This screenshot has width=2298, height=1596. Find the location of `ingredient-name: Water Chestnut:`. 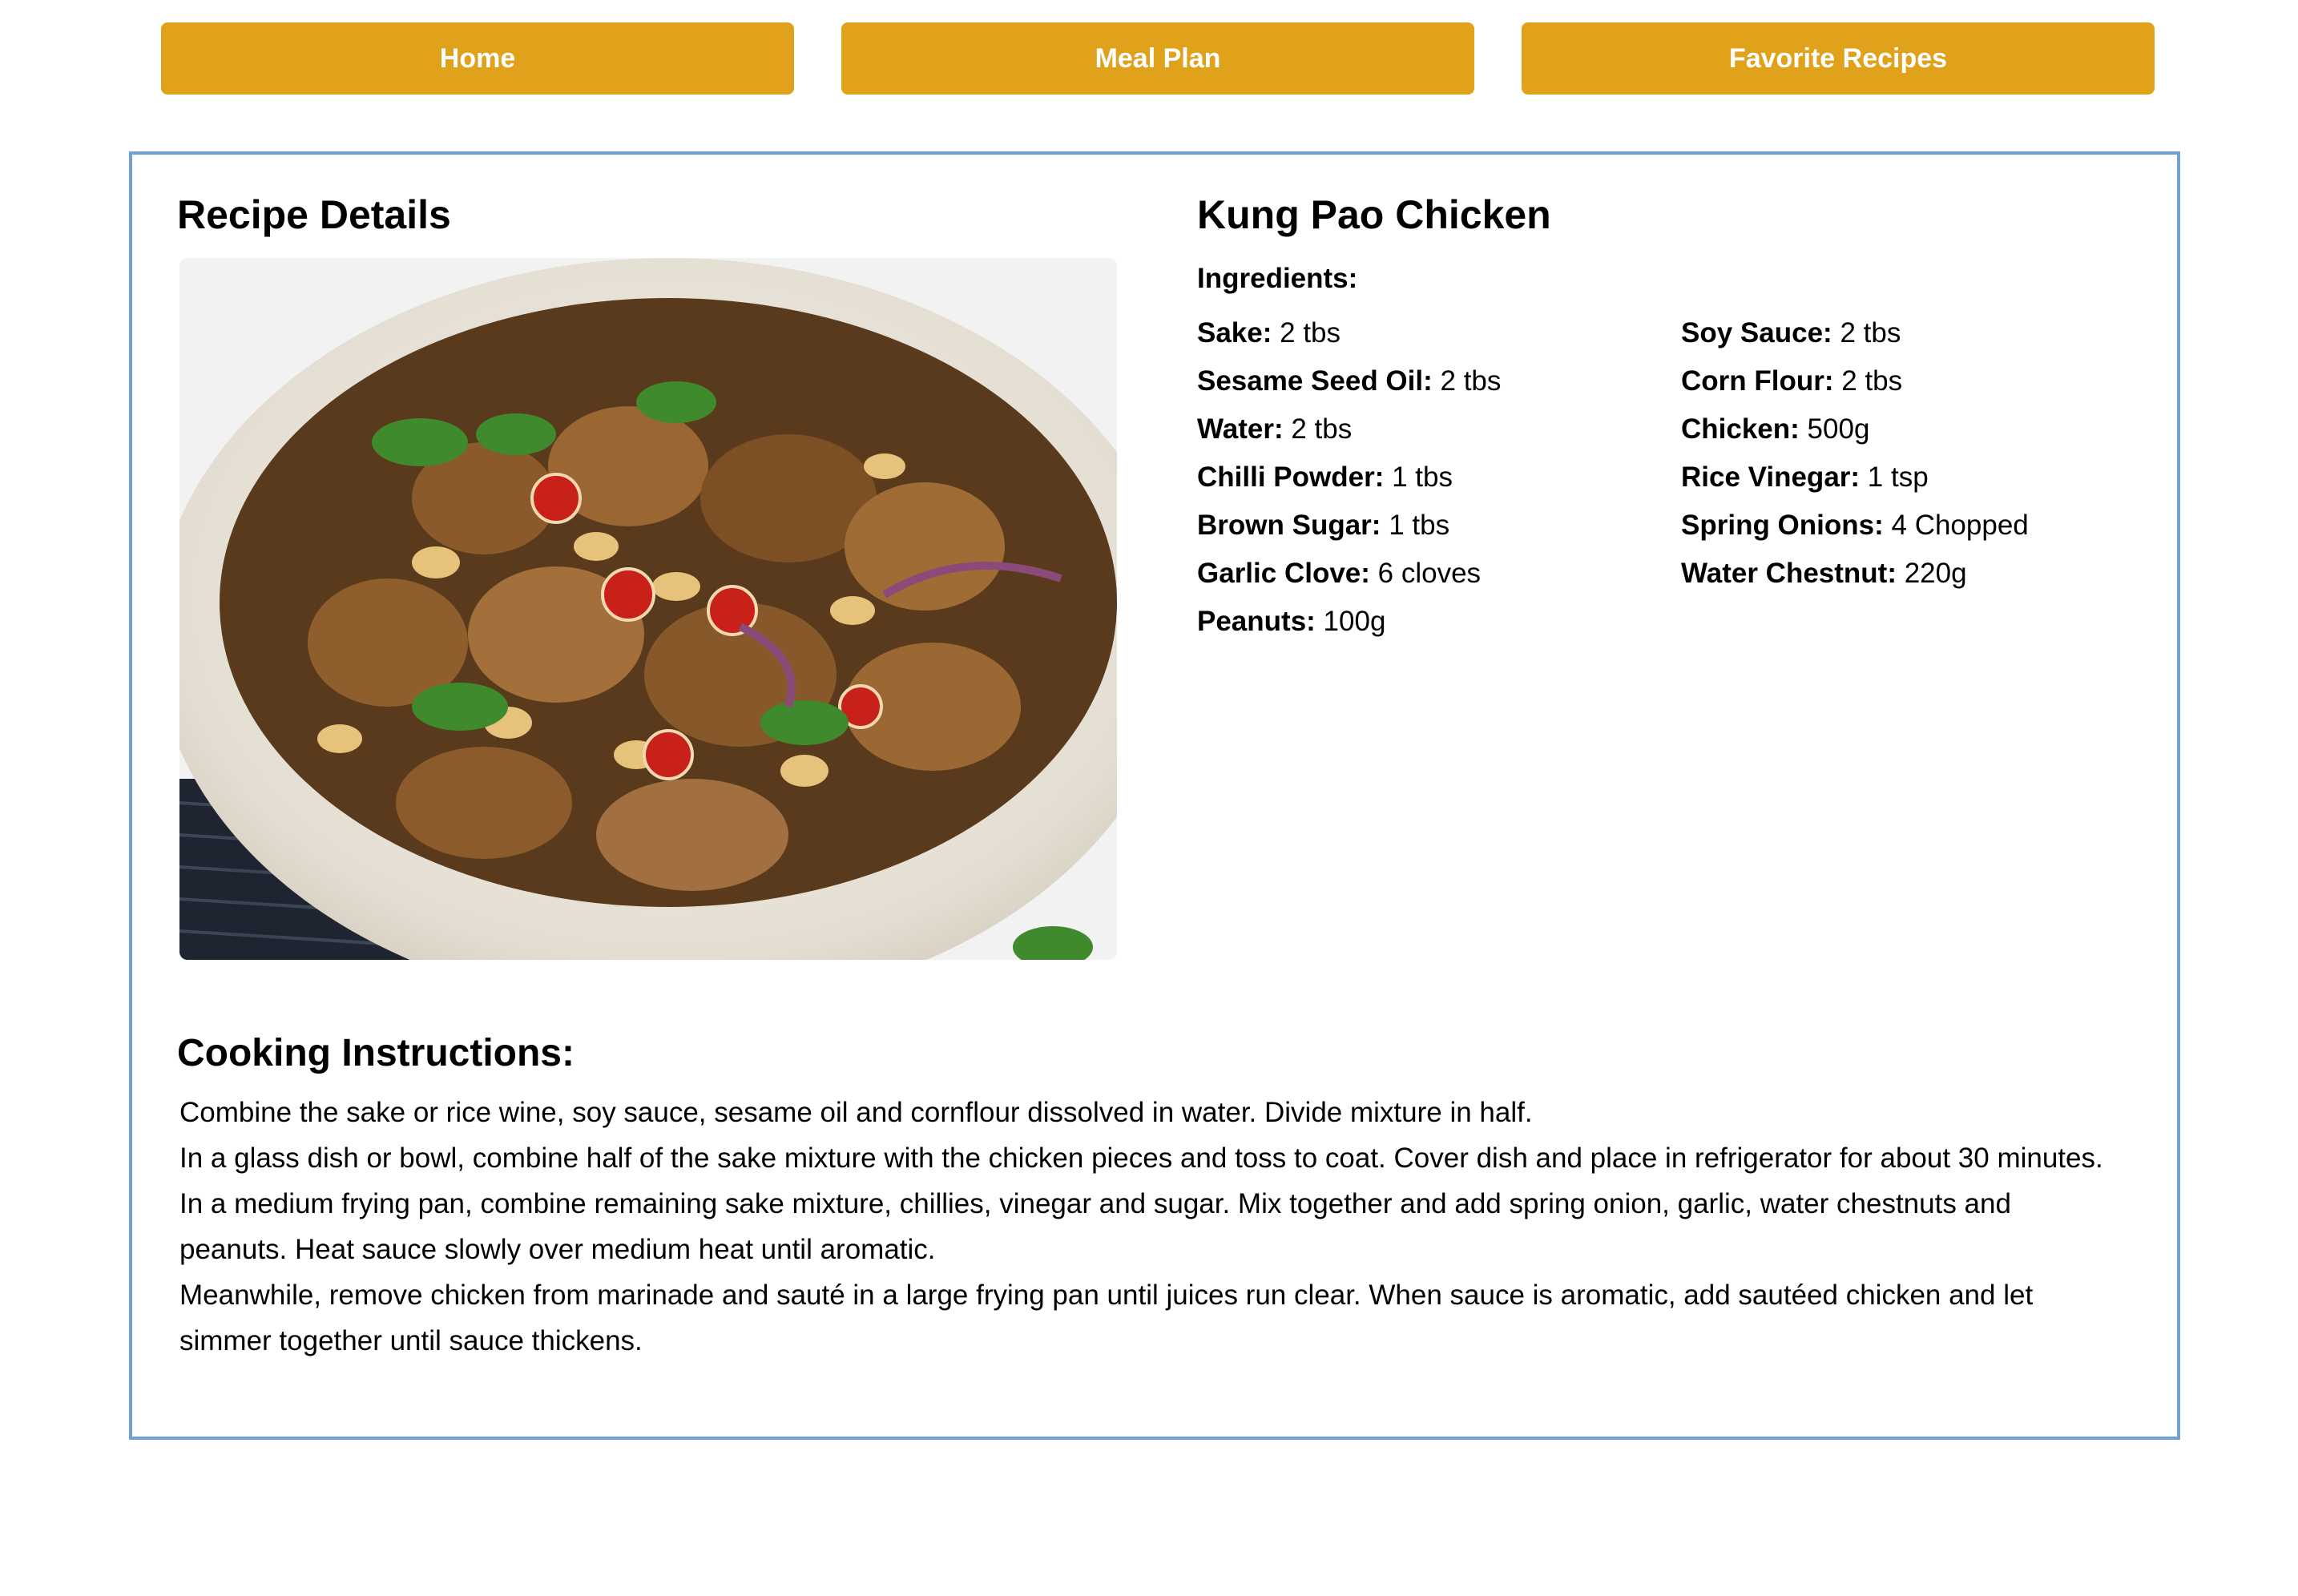

ingredient-name: Water Chestnut: is located at coordinates (1789, 573).